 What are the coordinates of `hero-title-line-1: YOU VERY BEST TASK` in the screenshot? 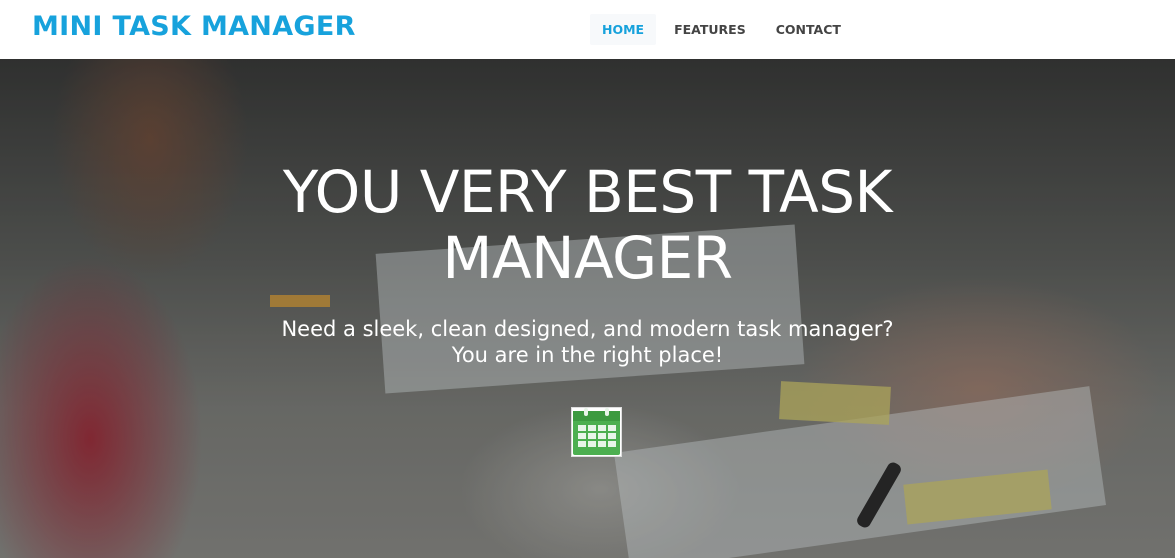 It's located at (587, 192).